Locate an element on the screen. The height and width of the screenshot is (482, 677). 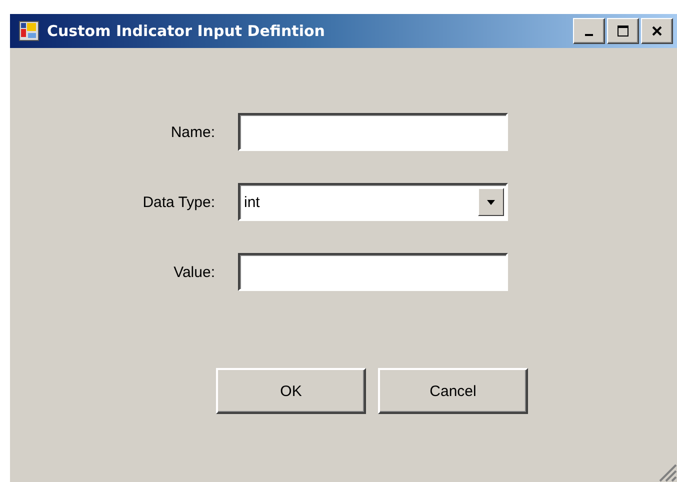
dropdown-button is located at coordinates (491, 202).